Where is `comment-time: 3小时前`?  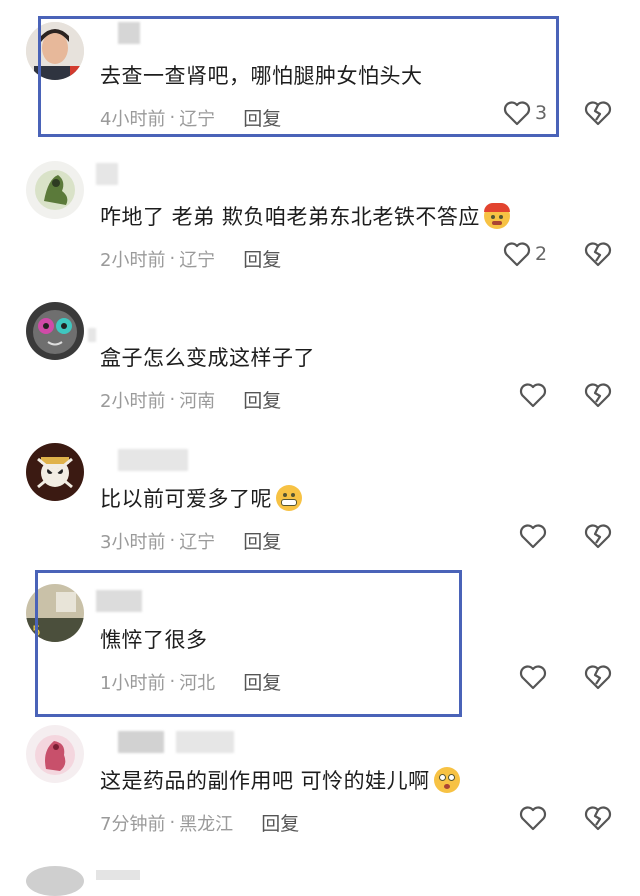 comment-time: 3小时前 is located at coordinates (133, 542).